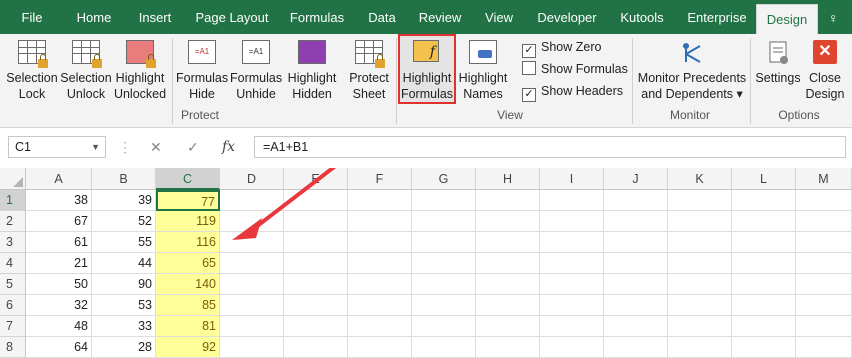 The image size is (852, 358). I want to click on cell-e5, so click(316, 284).